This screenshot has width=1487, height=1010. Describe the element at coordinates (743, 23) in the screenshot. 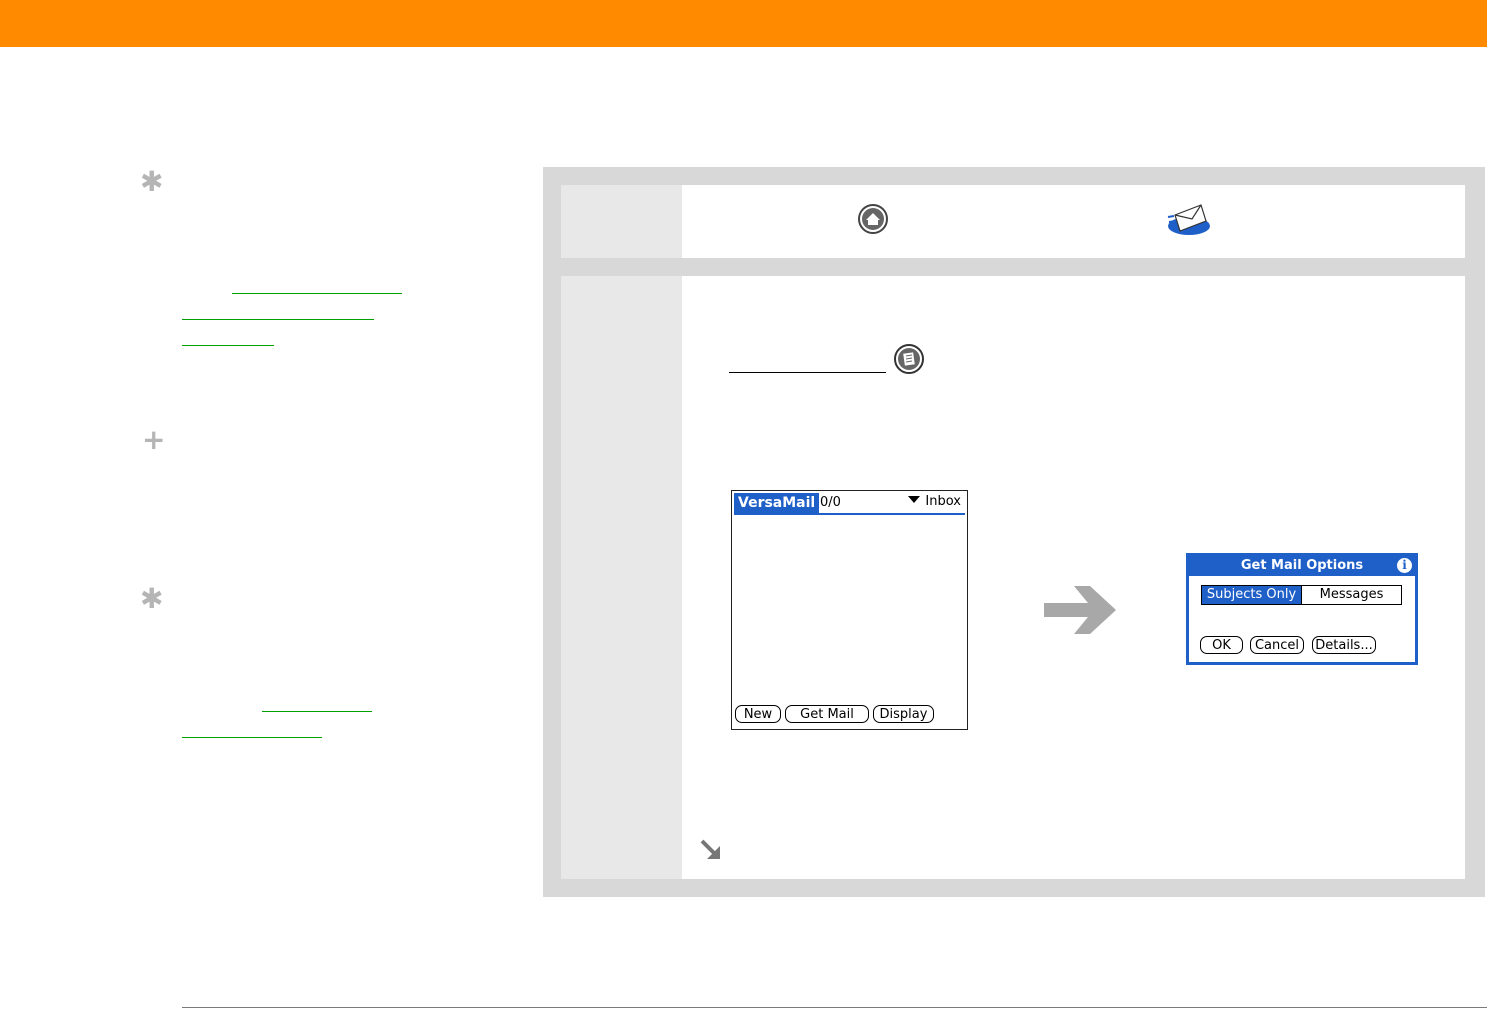

I see `header-bar` at that location.